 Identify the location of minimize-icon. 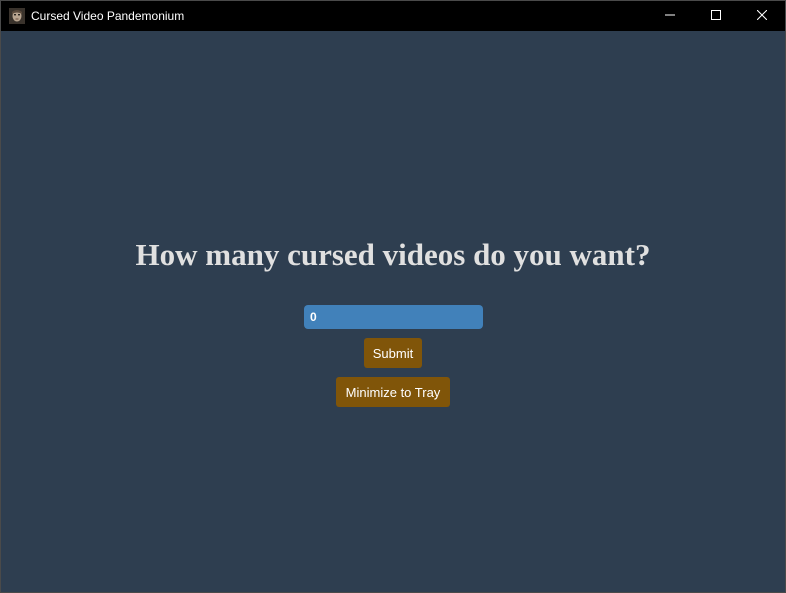
(670, 16).